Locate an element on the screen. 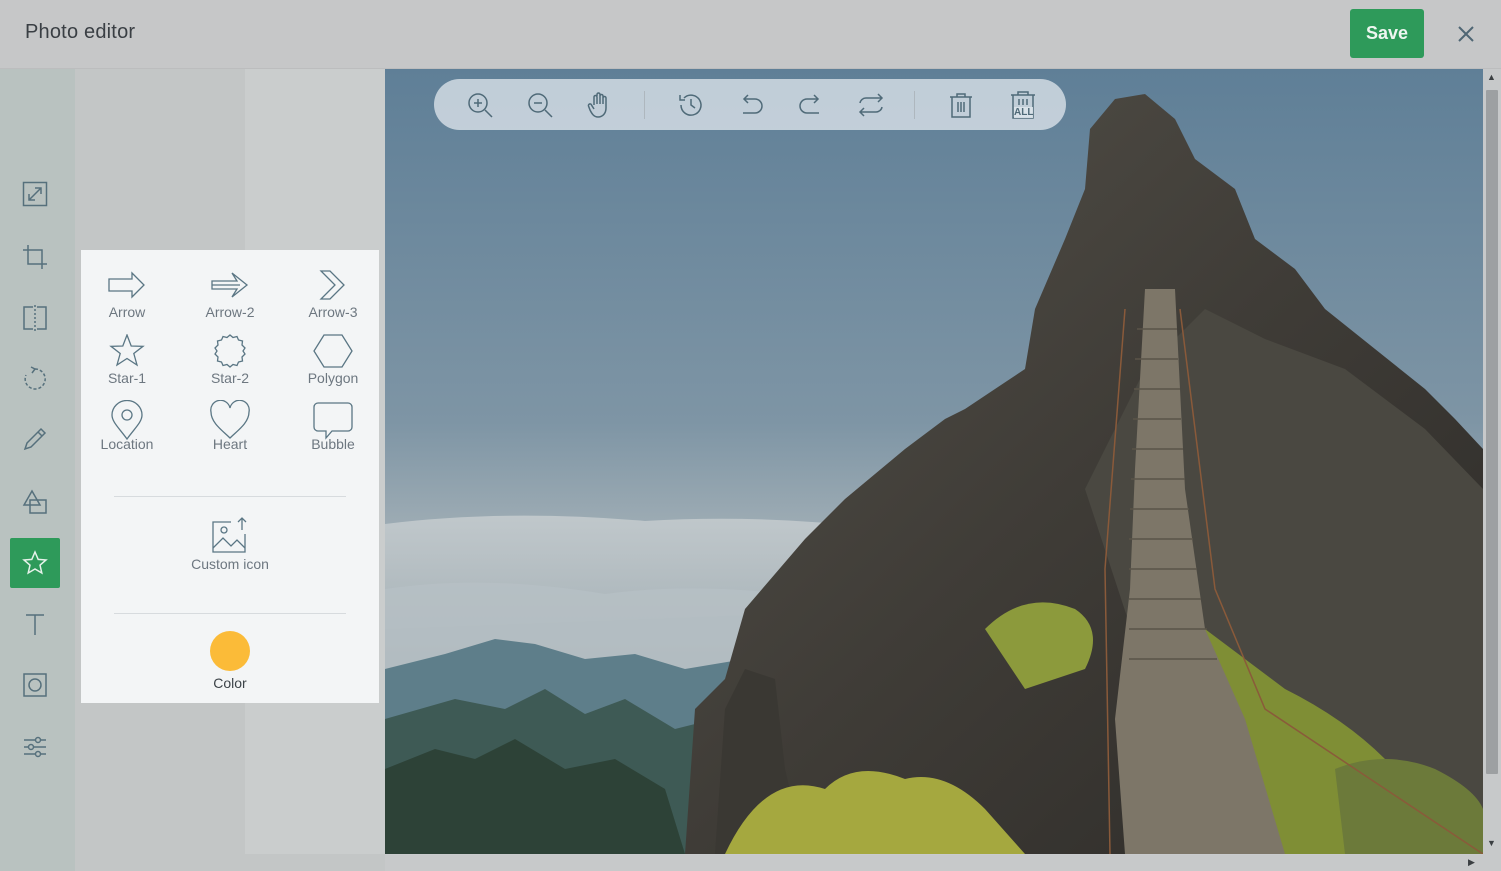  crop-icon is located at coordinates (35, 257).